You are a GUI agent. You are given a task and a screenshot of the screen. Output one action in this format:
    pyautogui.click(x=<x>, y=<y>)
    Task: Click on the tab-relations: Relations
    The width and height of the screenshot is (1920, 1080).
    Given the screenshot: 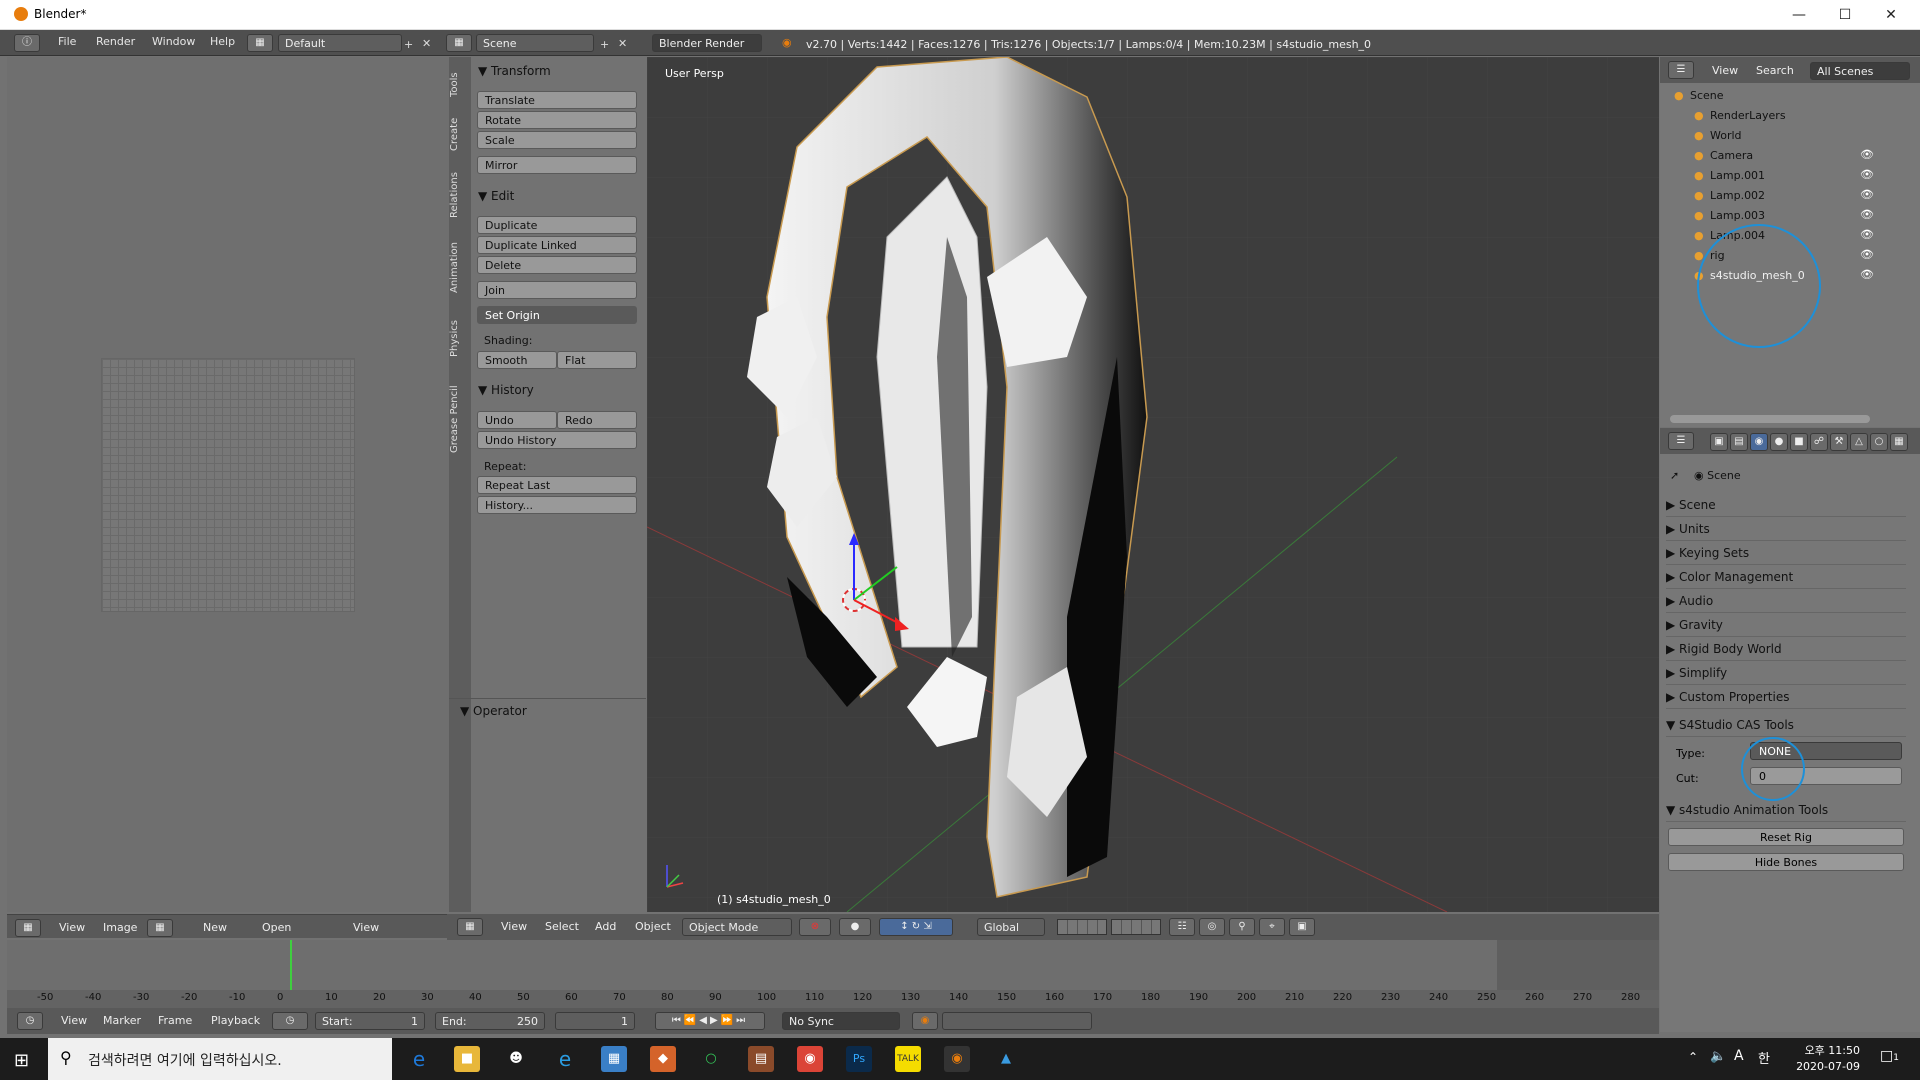 What is the action you would take?
    pyautogui.click(x=460, y=195)
    